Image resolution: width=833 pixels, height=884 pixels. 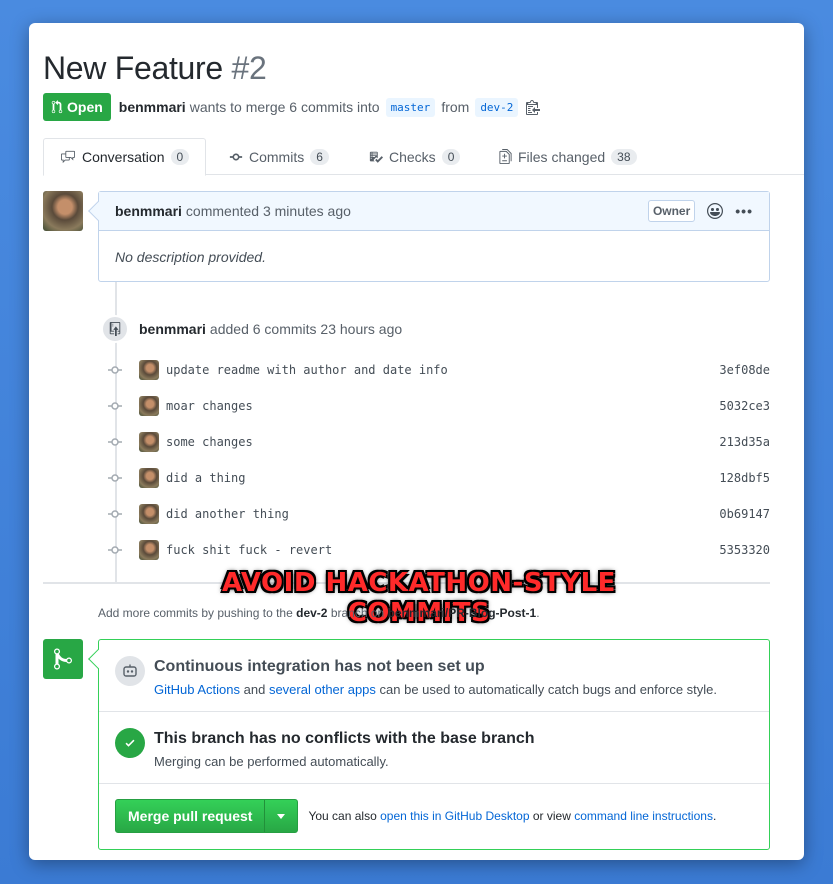 What do you see at coordinates (454, 816) in the screenshot?
I see `open-desktop-link: open this in GitHub Desktop` at bounding box center [454, 816].